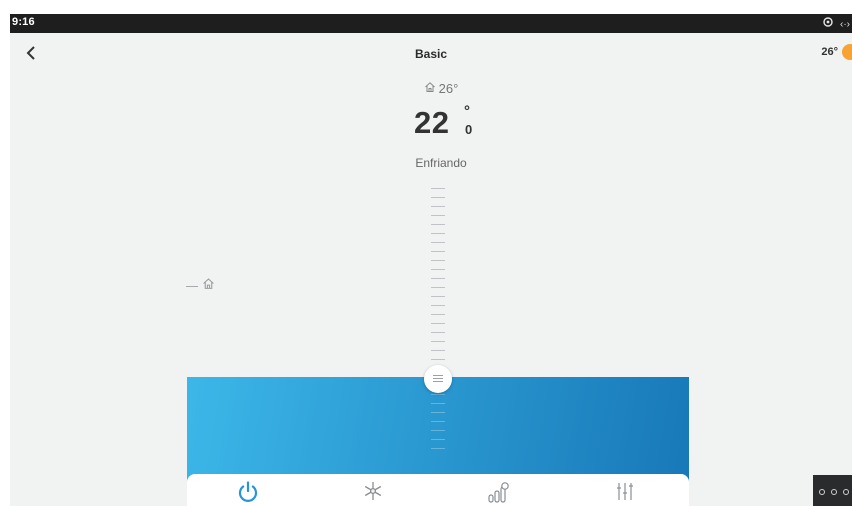 The height and width of the screenshot is (506, 852). Describe the element at coordinates (441, 163) in the screenshot. I see `mode-status: Enfriando` at that location.